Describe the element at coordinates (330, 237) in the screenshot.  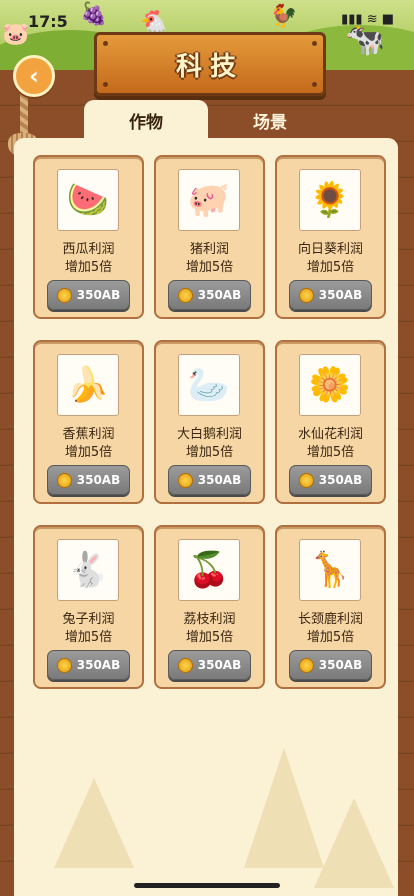
I see `upgrade-card: 🌻 向日葵利润增加5倍 350AB` at that location.